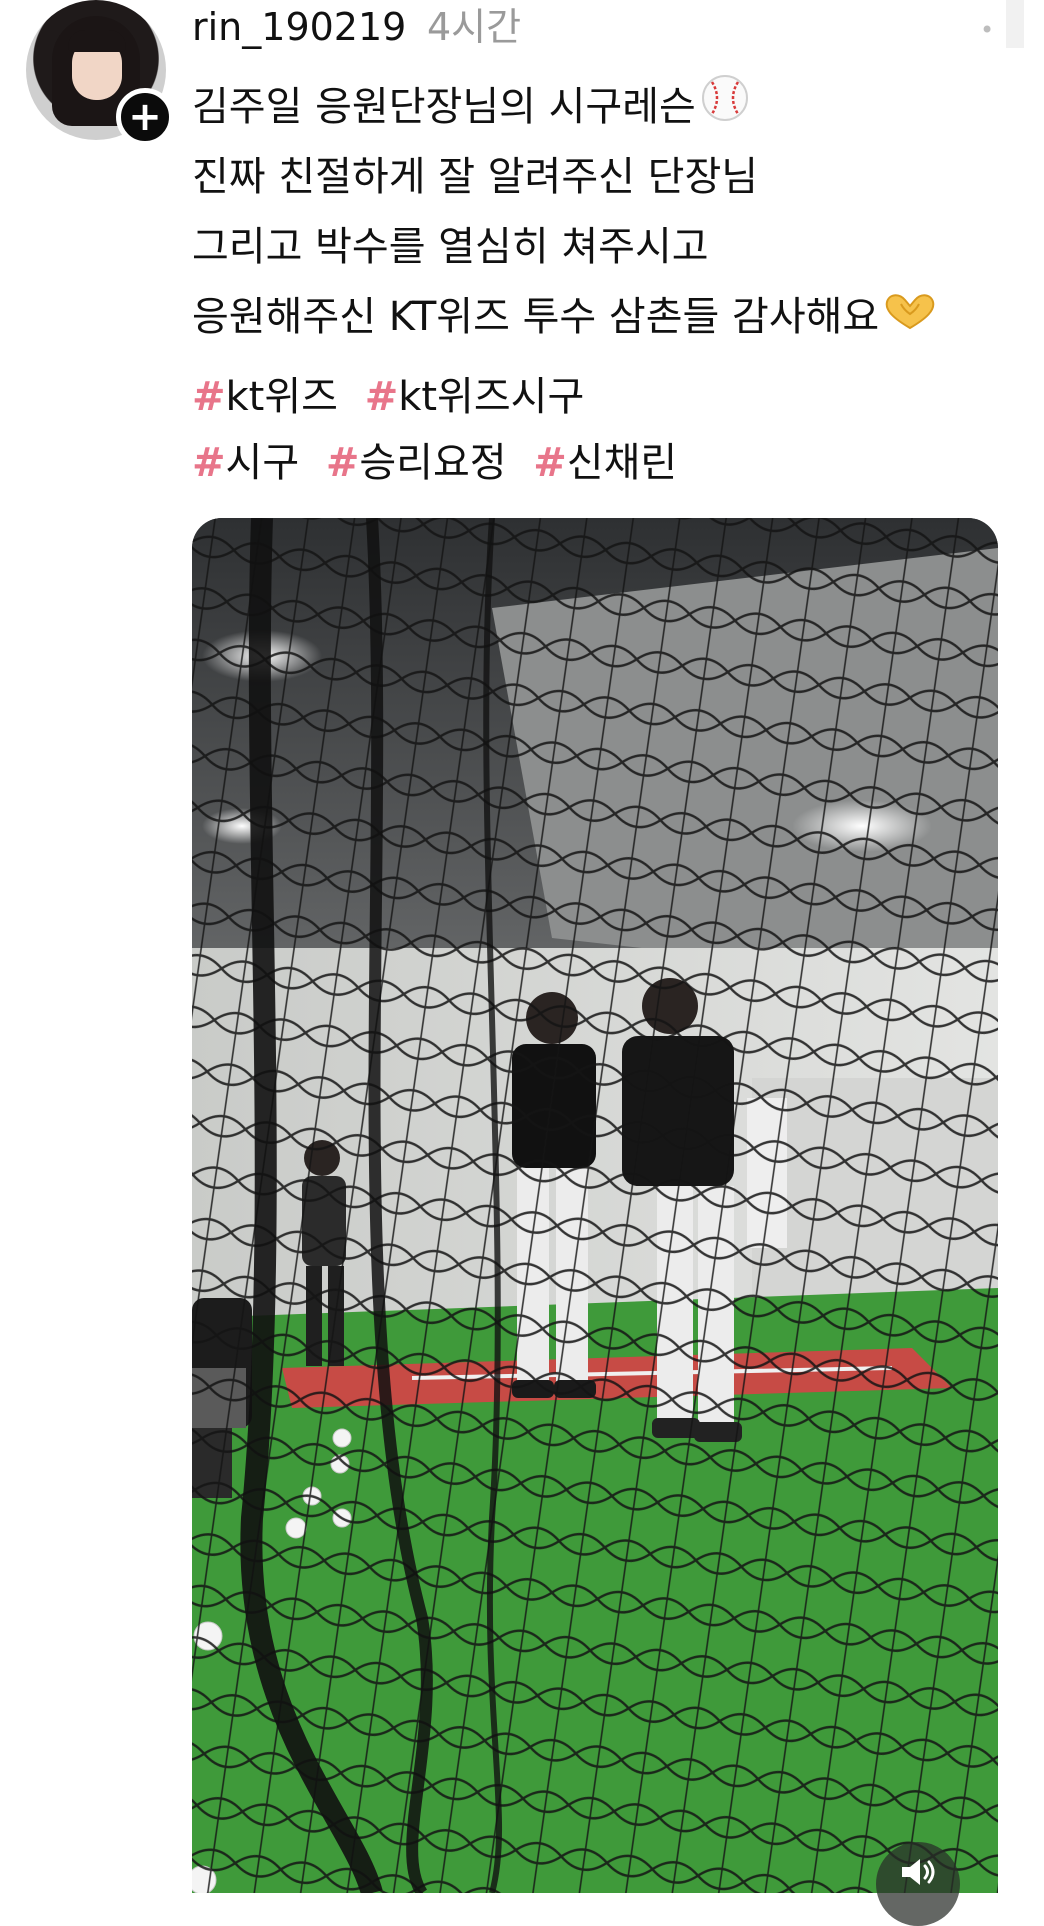 Image resolution: width=1044 pixels, height=1926 pixels. I want to click on hashtag-link: #시구, so click(245, 463).